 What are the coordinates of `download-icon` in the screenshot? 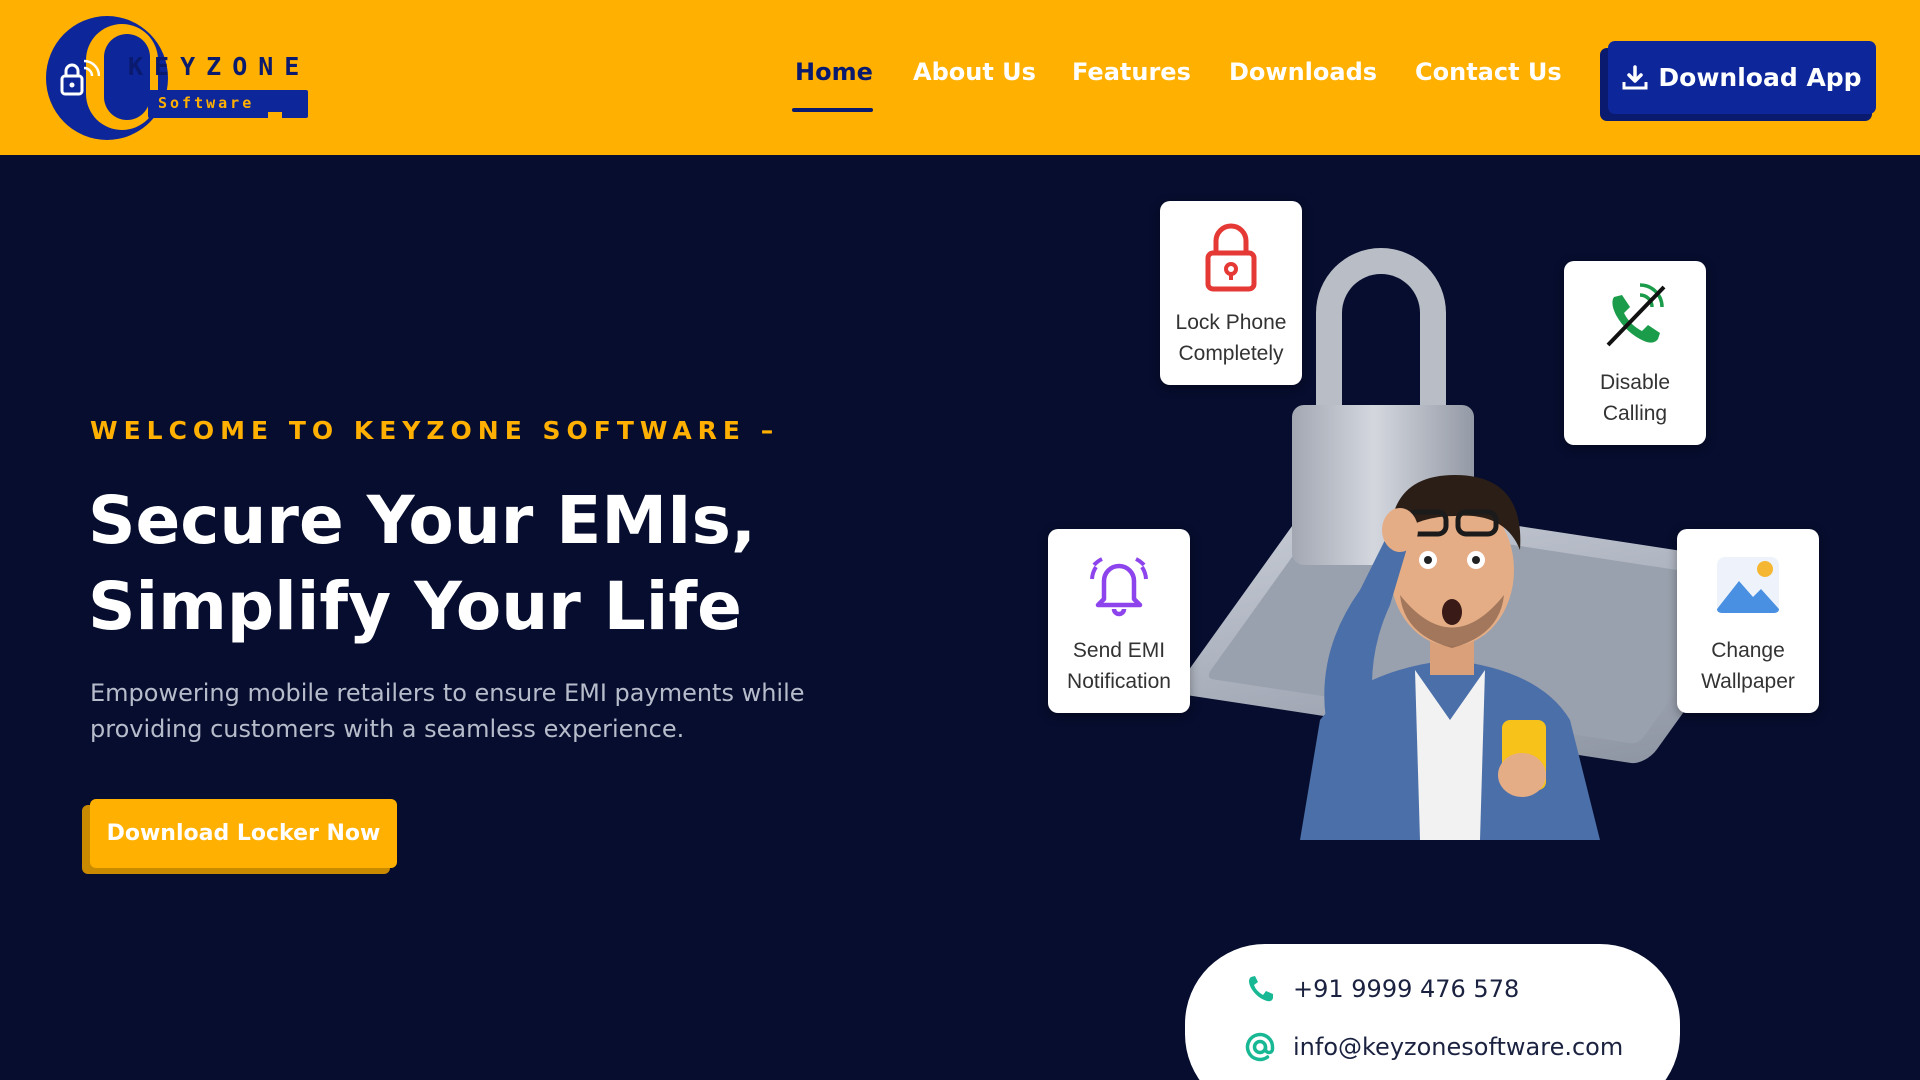 It's located at (1635, 76).